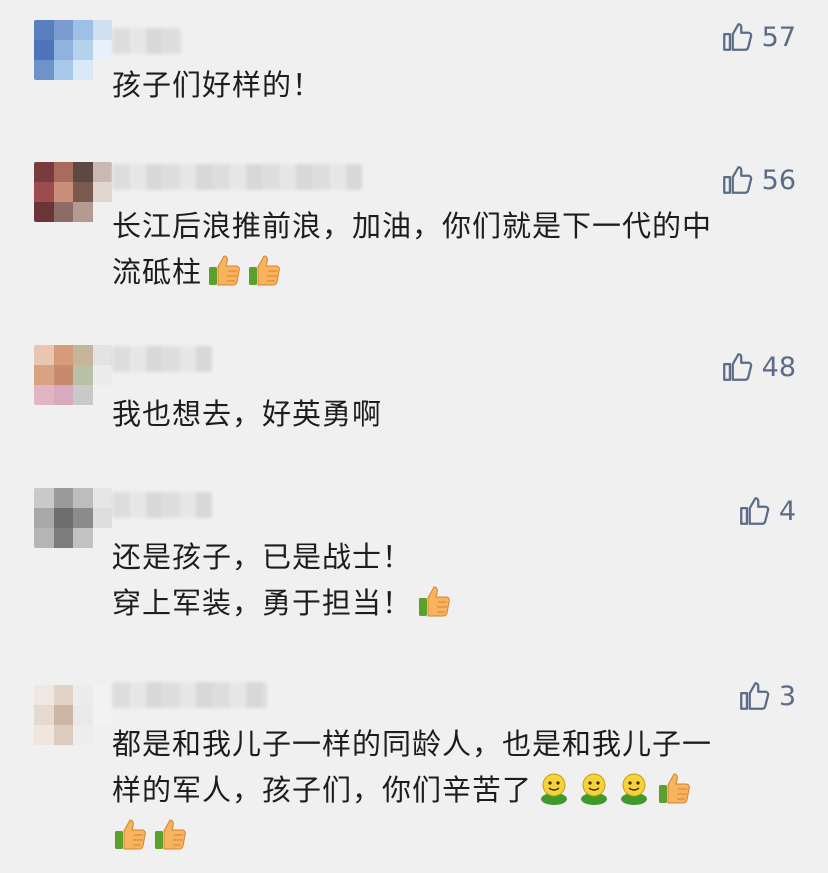 This screenshot has height=873, width=828. I want to click on like-button: 57, so click(758, 37).